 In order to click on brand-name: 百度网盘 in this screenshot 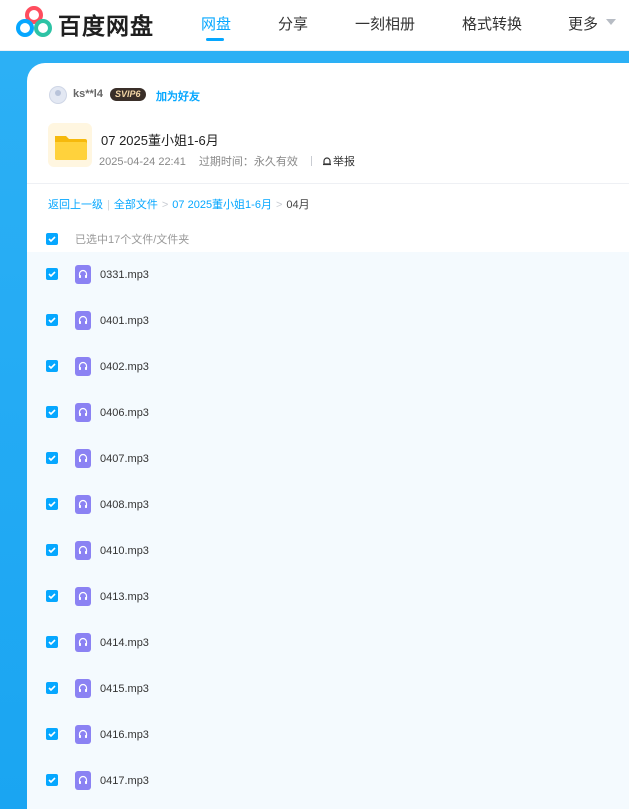, I will do `click(106, 24)`.